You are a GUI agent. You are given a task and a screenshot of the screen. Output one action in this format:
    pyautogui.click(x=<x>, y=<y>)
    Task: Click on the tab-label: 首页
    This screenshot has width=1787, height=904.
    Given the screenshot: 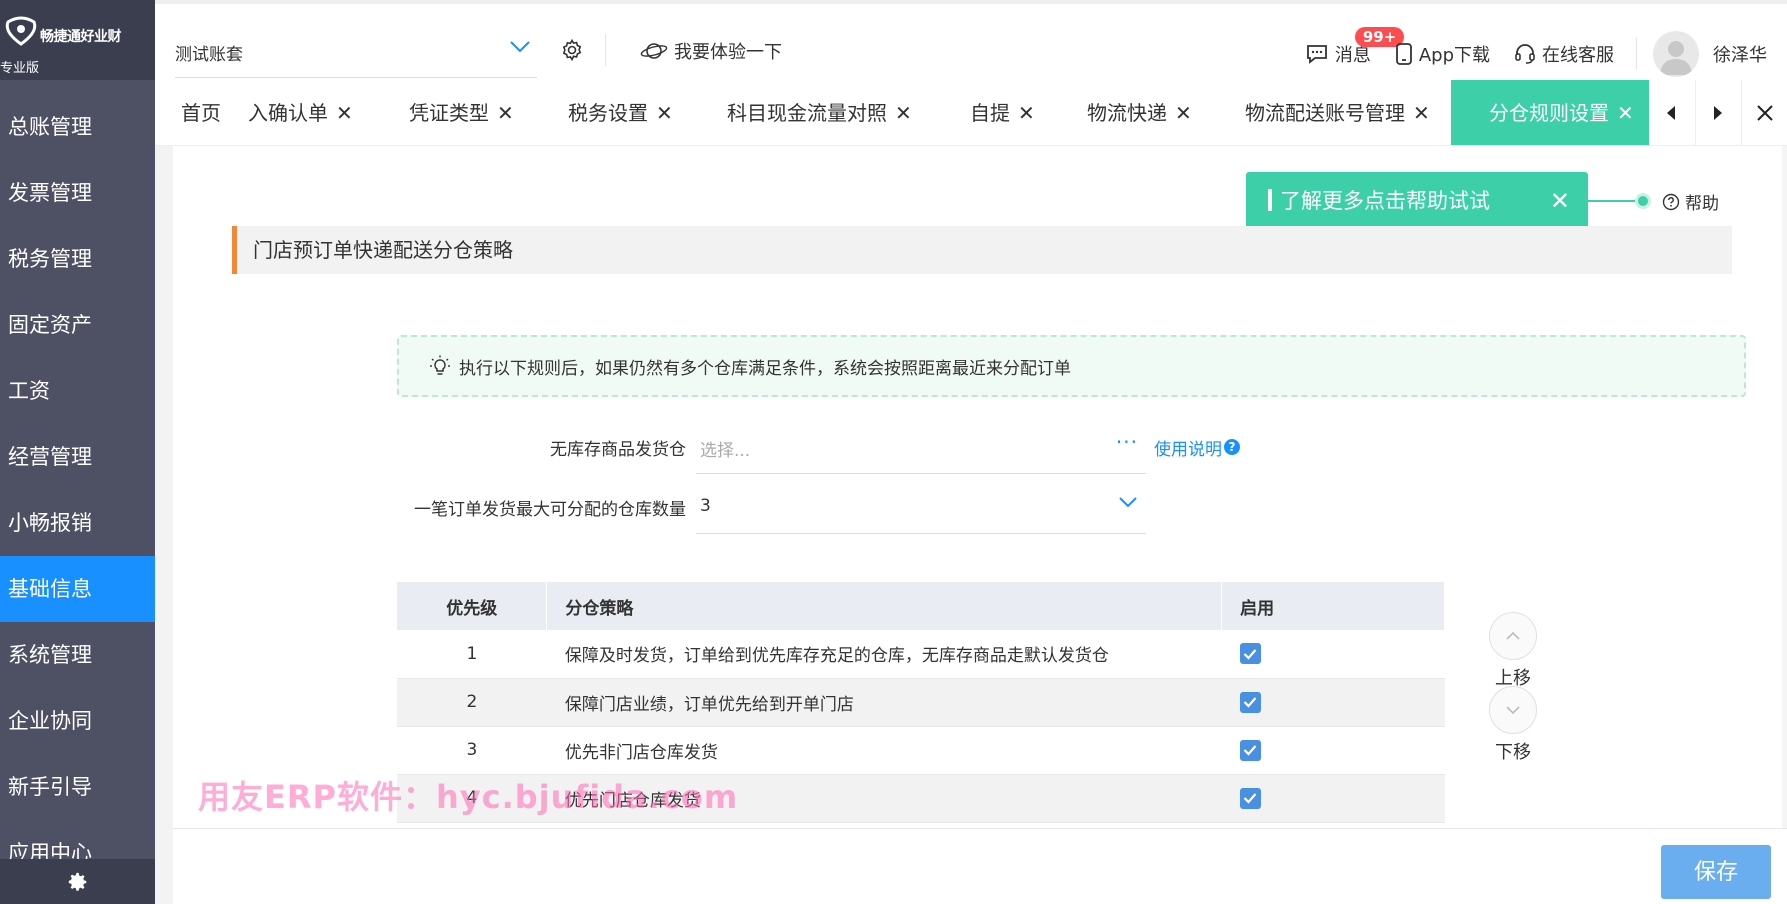 What is the action you would take?
    pyautogui.click(x=201, y=113)
    